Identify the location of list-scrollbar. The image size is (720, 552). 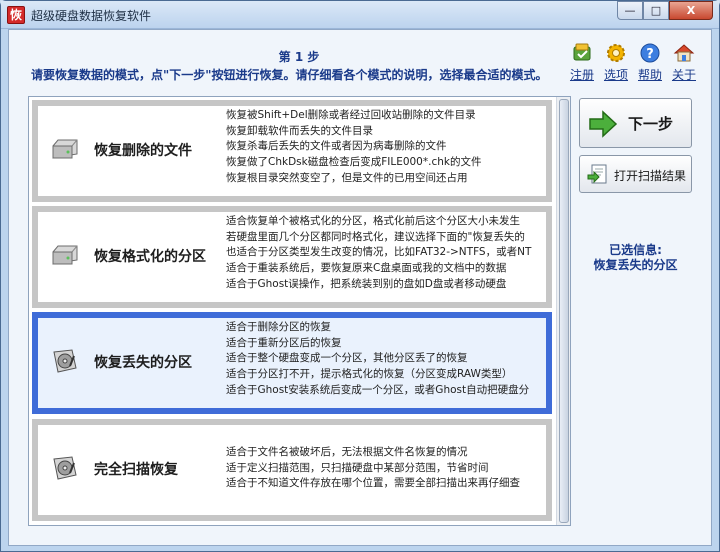
(563, 311).